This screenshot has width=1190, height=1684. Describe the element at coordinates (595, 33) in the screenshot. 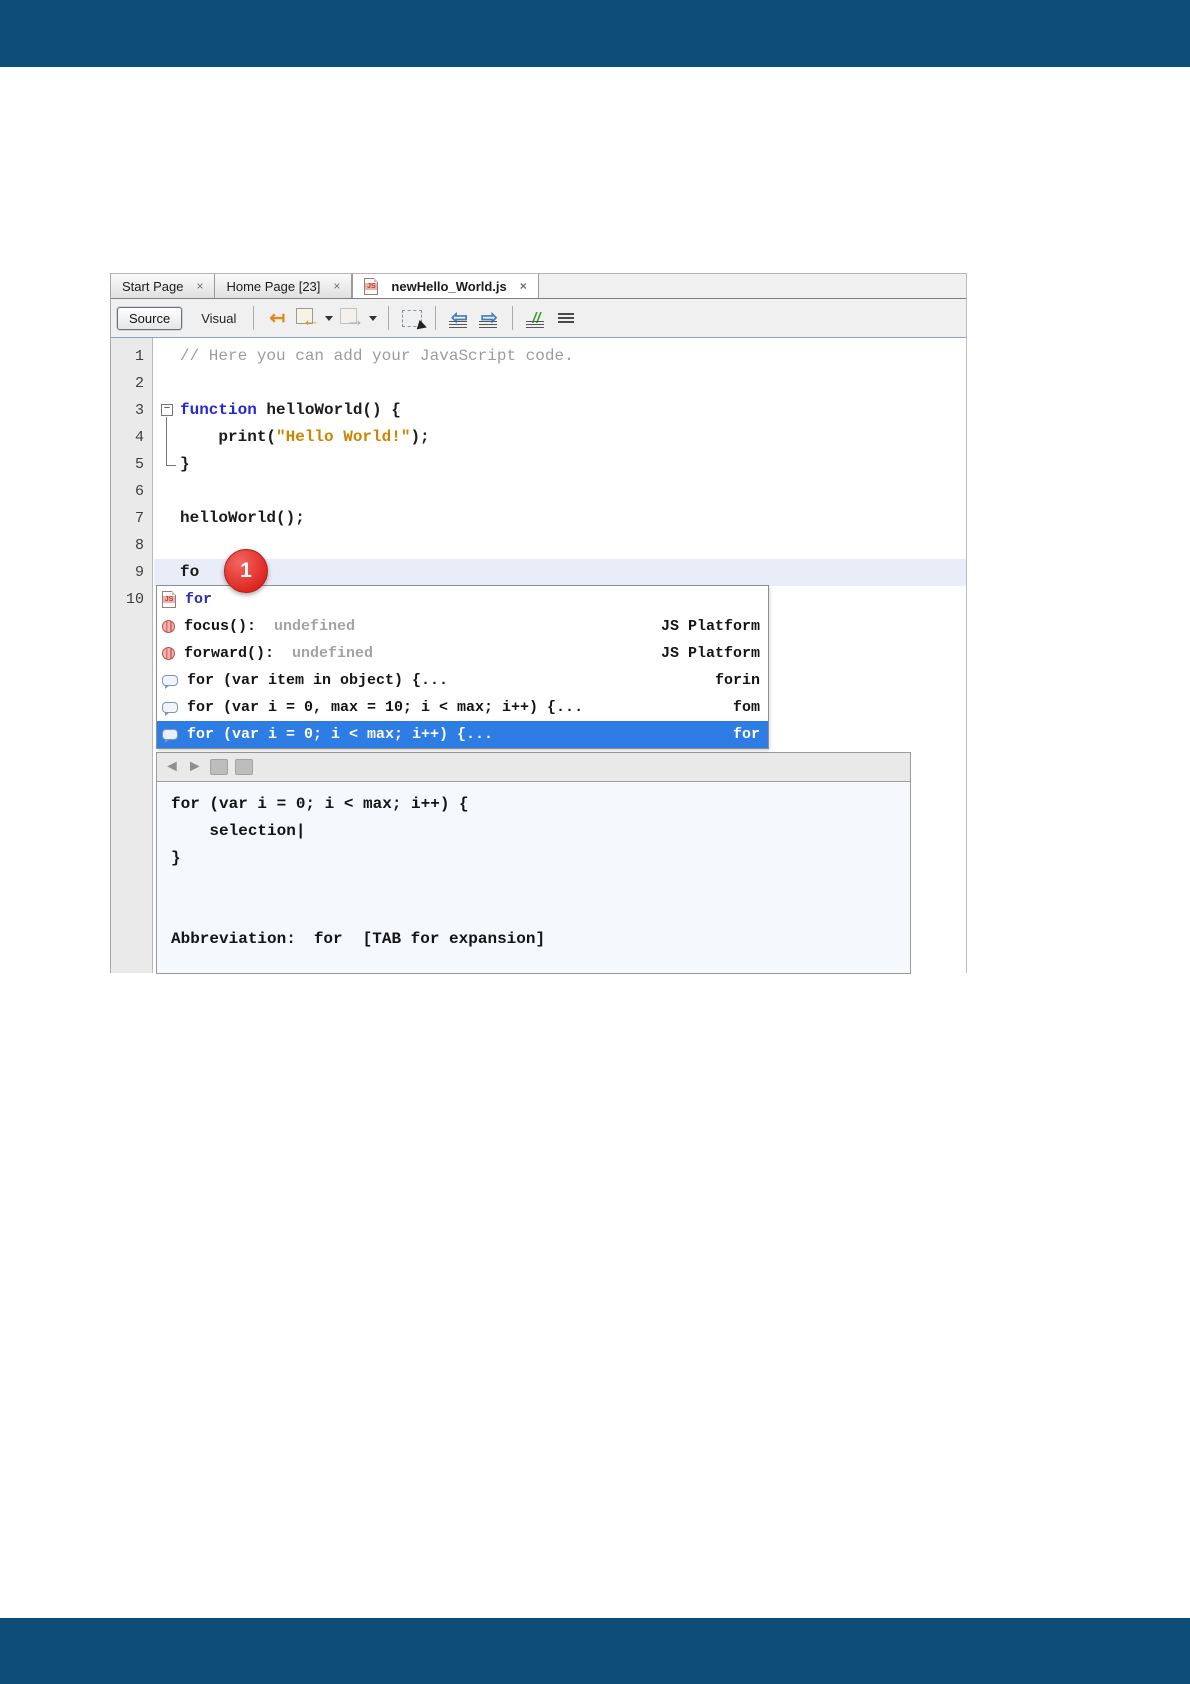

I see `page-top-banner` at that location.